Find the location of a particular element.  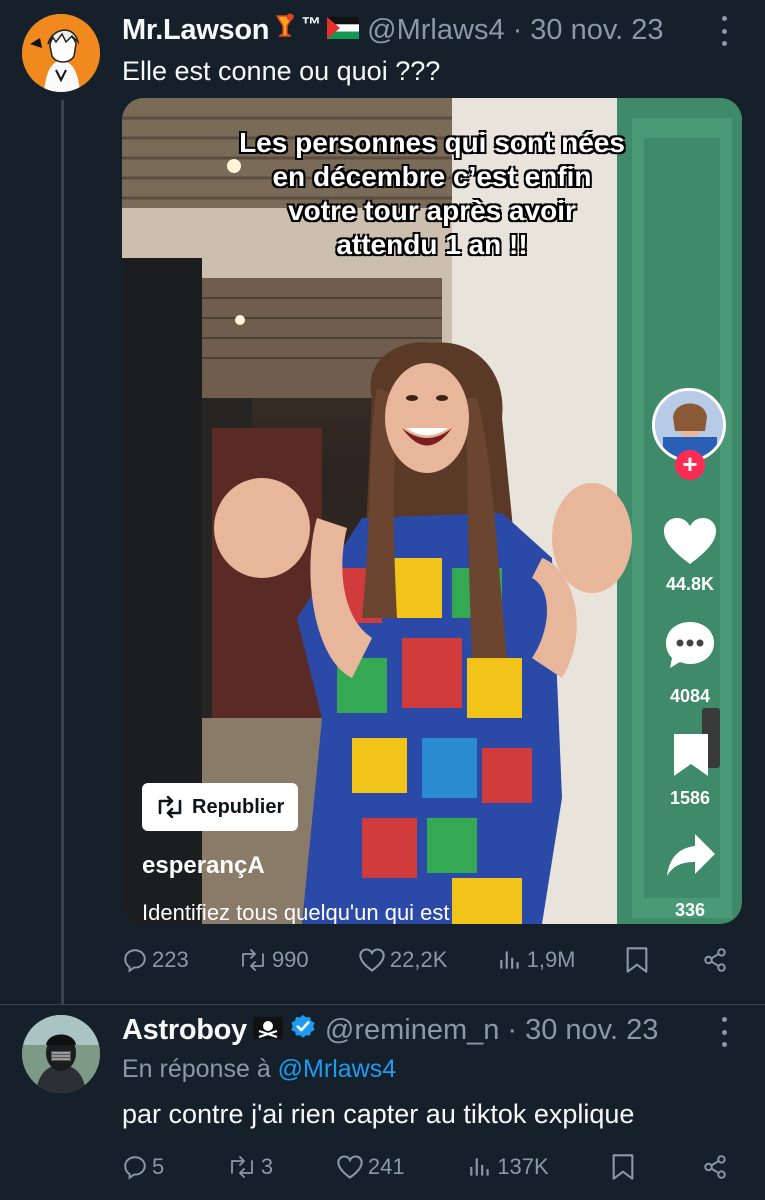

reply-prefix: En réponse à is located at coordinates (196, 1069).